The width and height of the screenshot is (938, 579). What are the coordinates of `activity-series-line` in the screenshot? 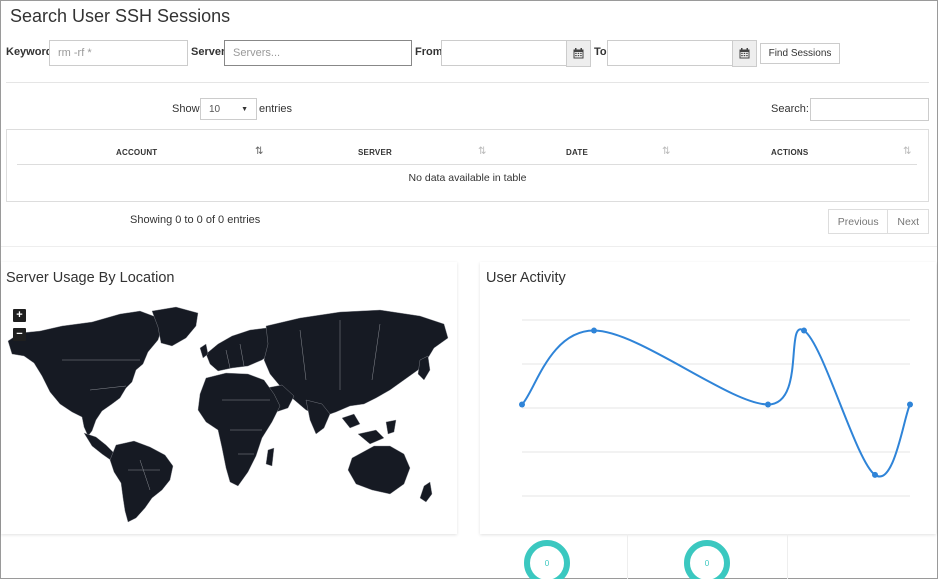 It's located at (716, 403).